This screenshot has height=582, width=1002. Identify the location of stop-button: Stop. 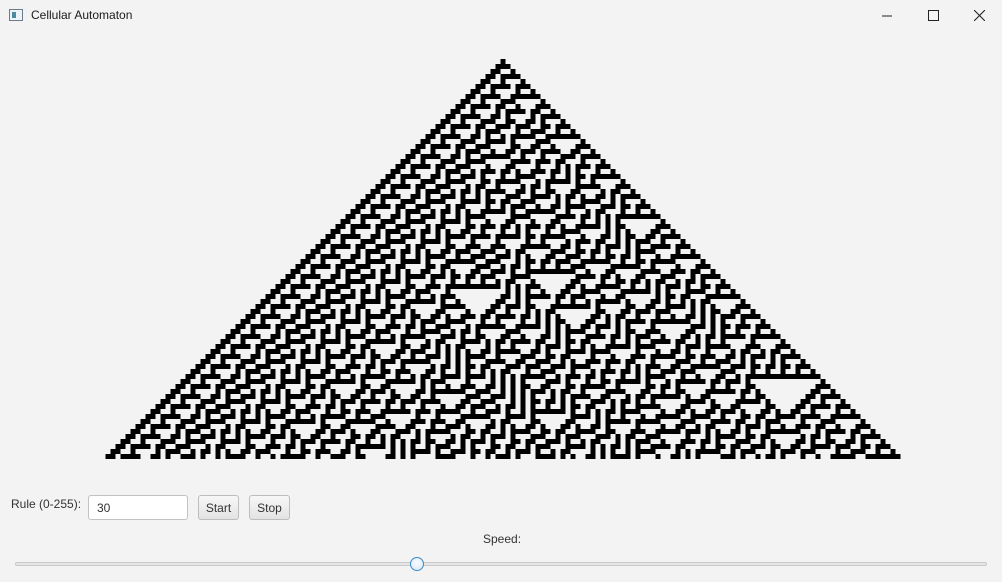
(269, 507).